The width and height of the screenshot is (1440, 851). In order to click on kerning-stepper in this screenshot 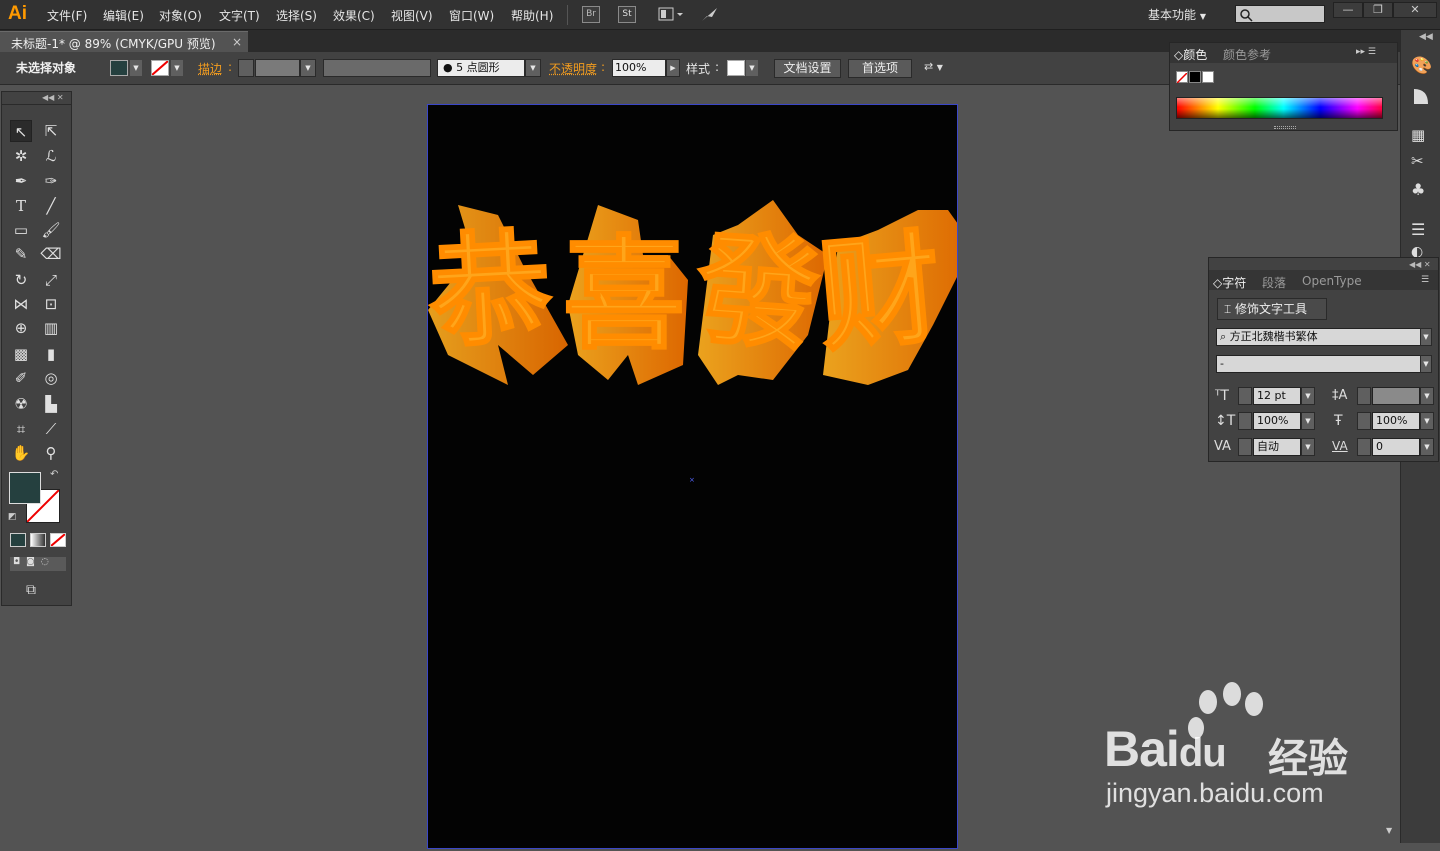, I will do `click(1245, 447)`.